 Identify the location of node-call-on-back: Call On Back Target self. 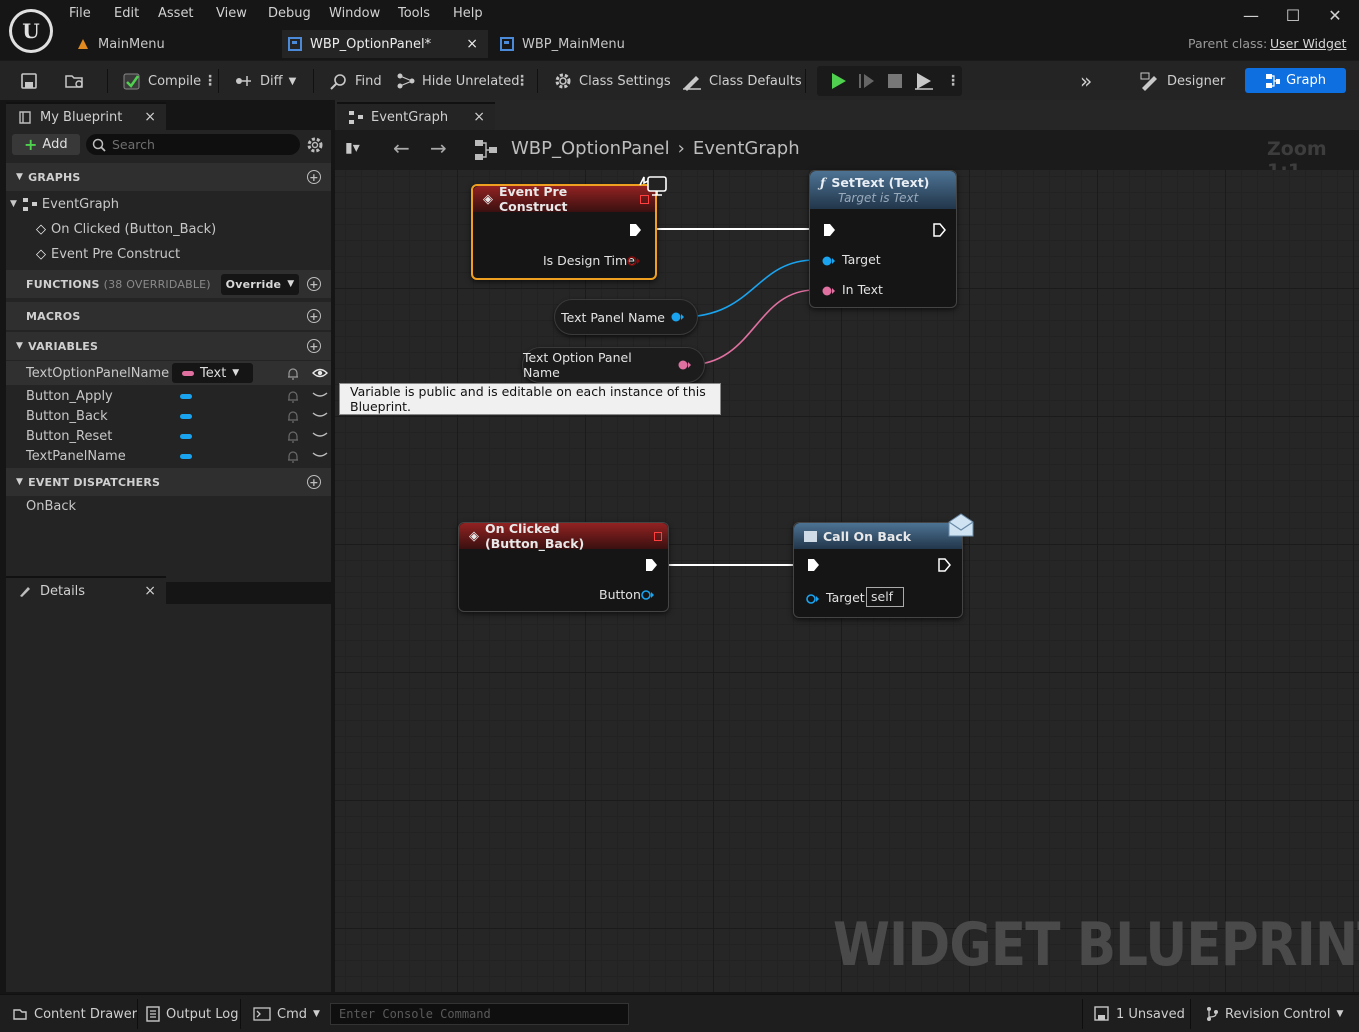
(878, 570).